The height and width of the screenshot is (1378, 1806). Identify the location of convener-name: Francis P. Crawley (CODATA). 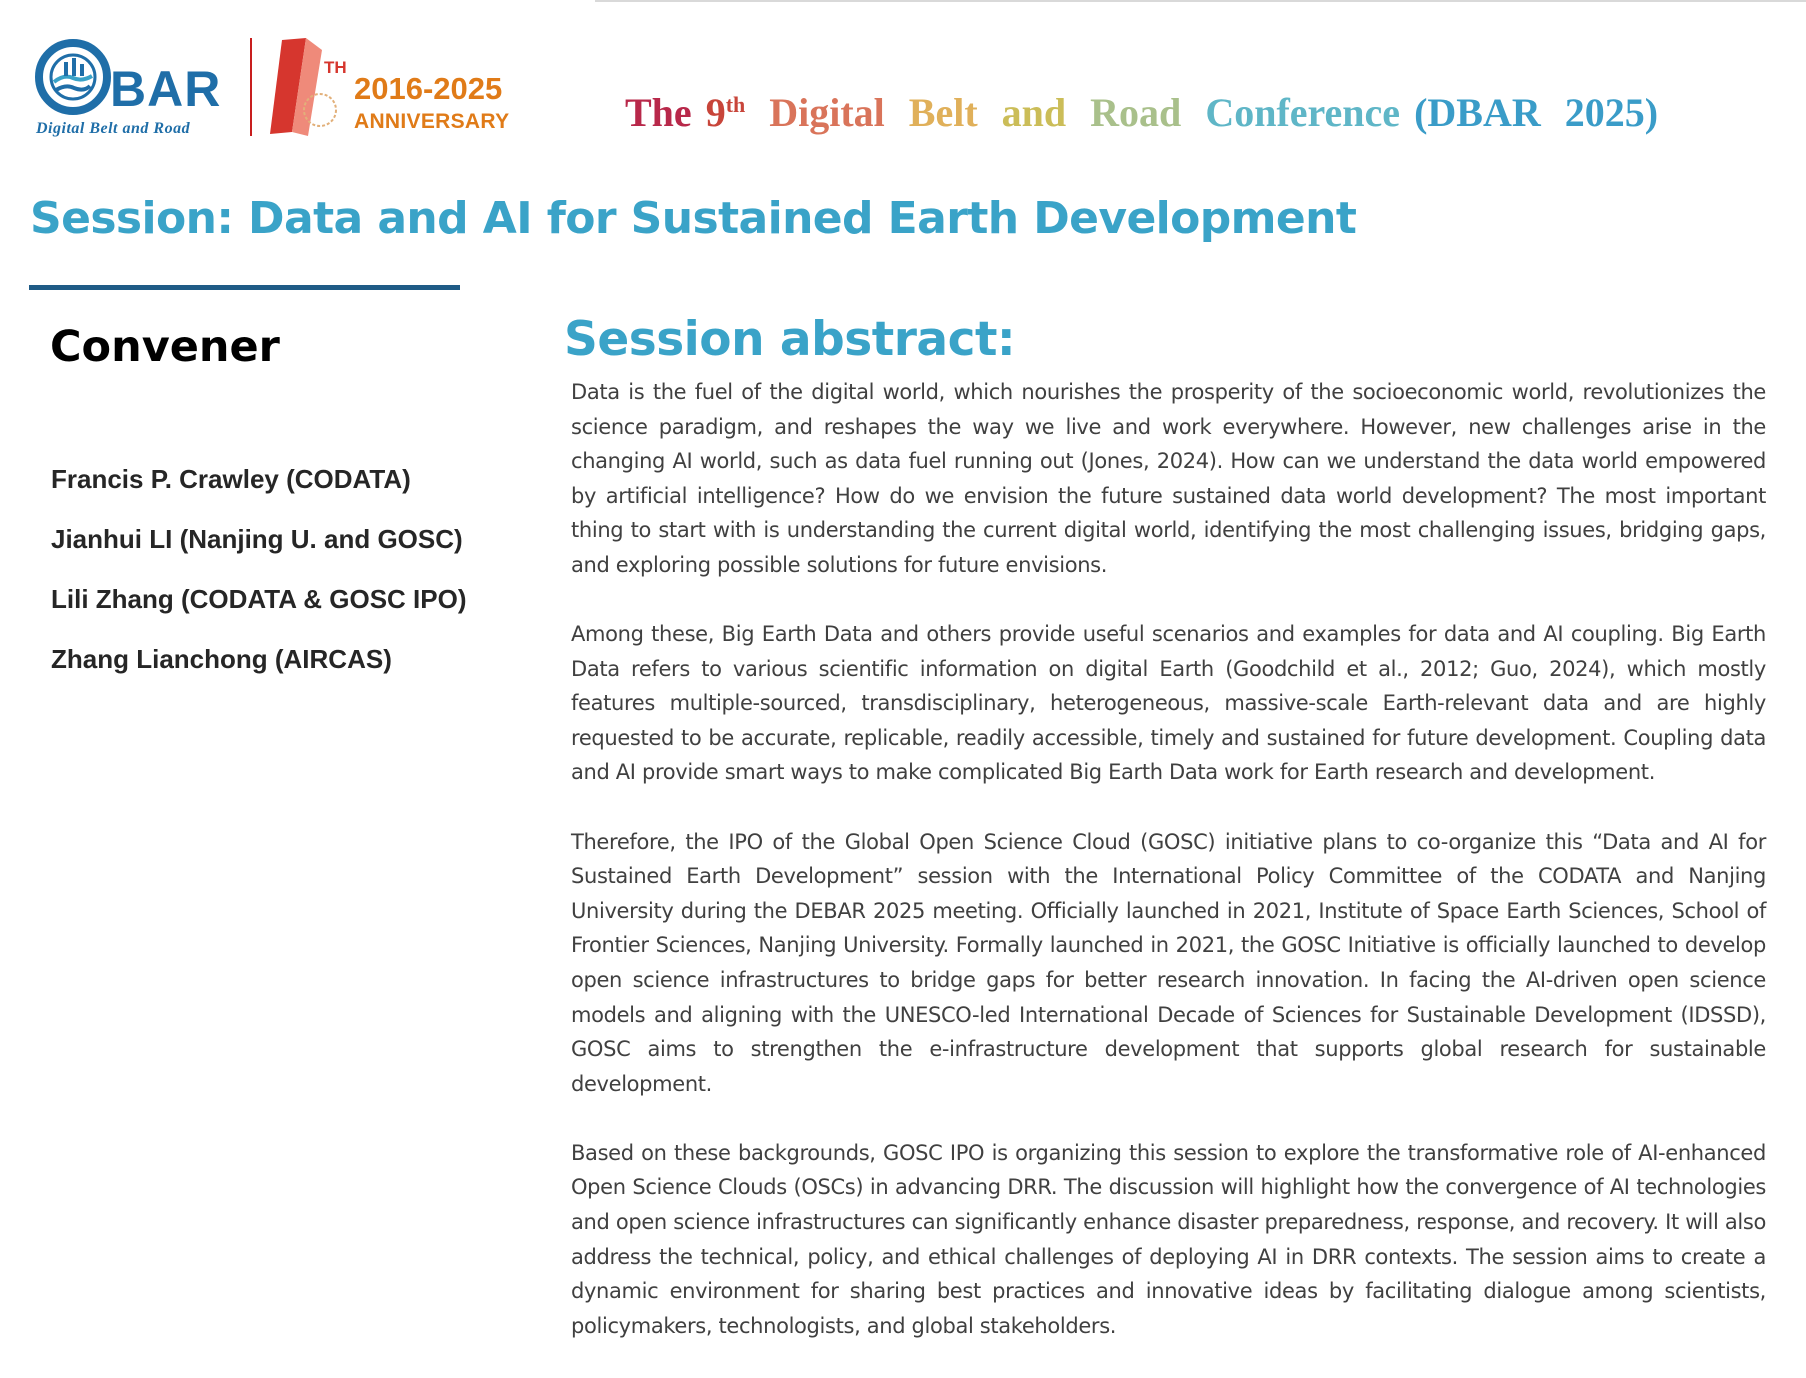
(231, 479).